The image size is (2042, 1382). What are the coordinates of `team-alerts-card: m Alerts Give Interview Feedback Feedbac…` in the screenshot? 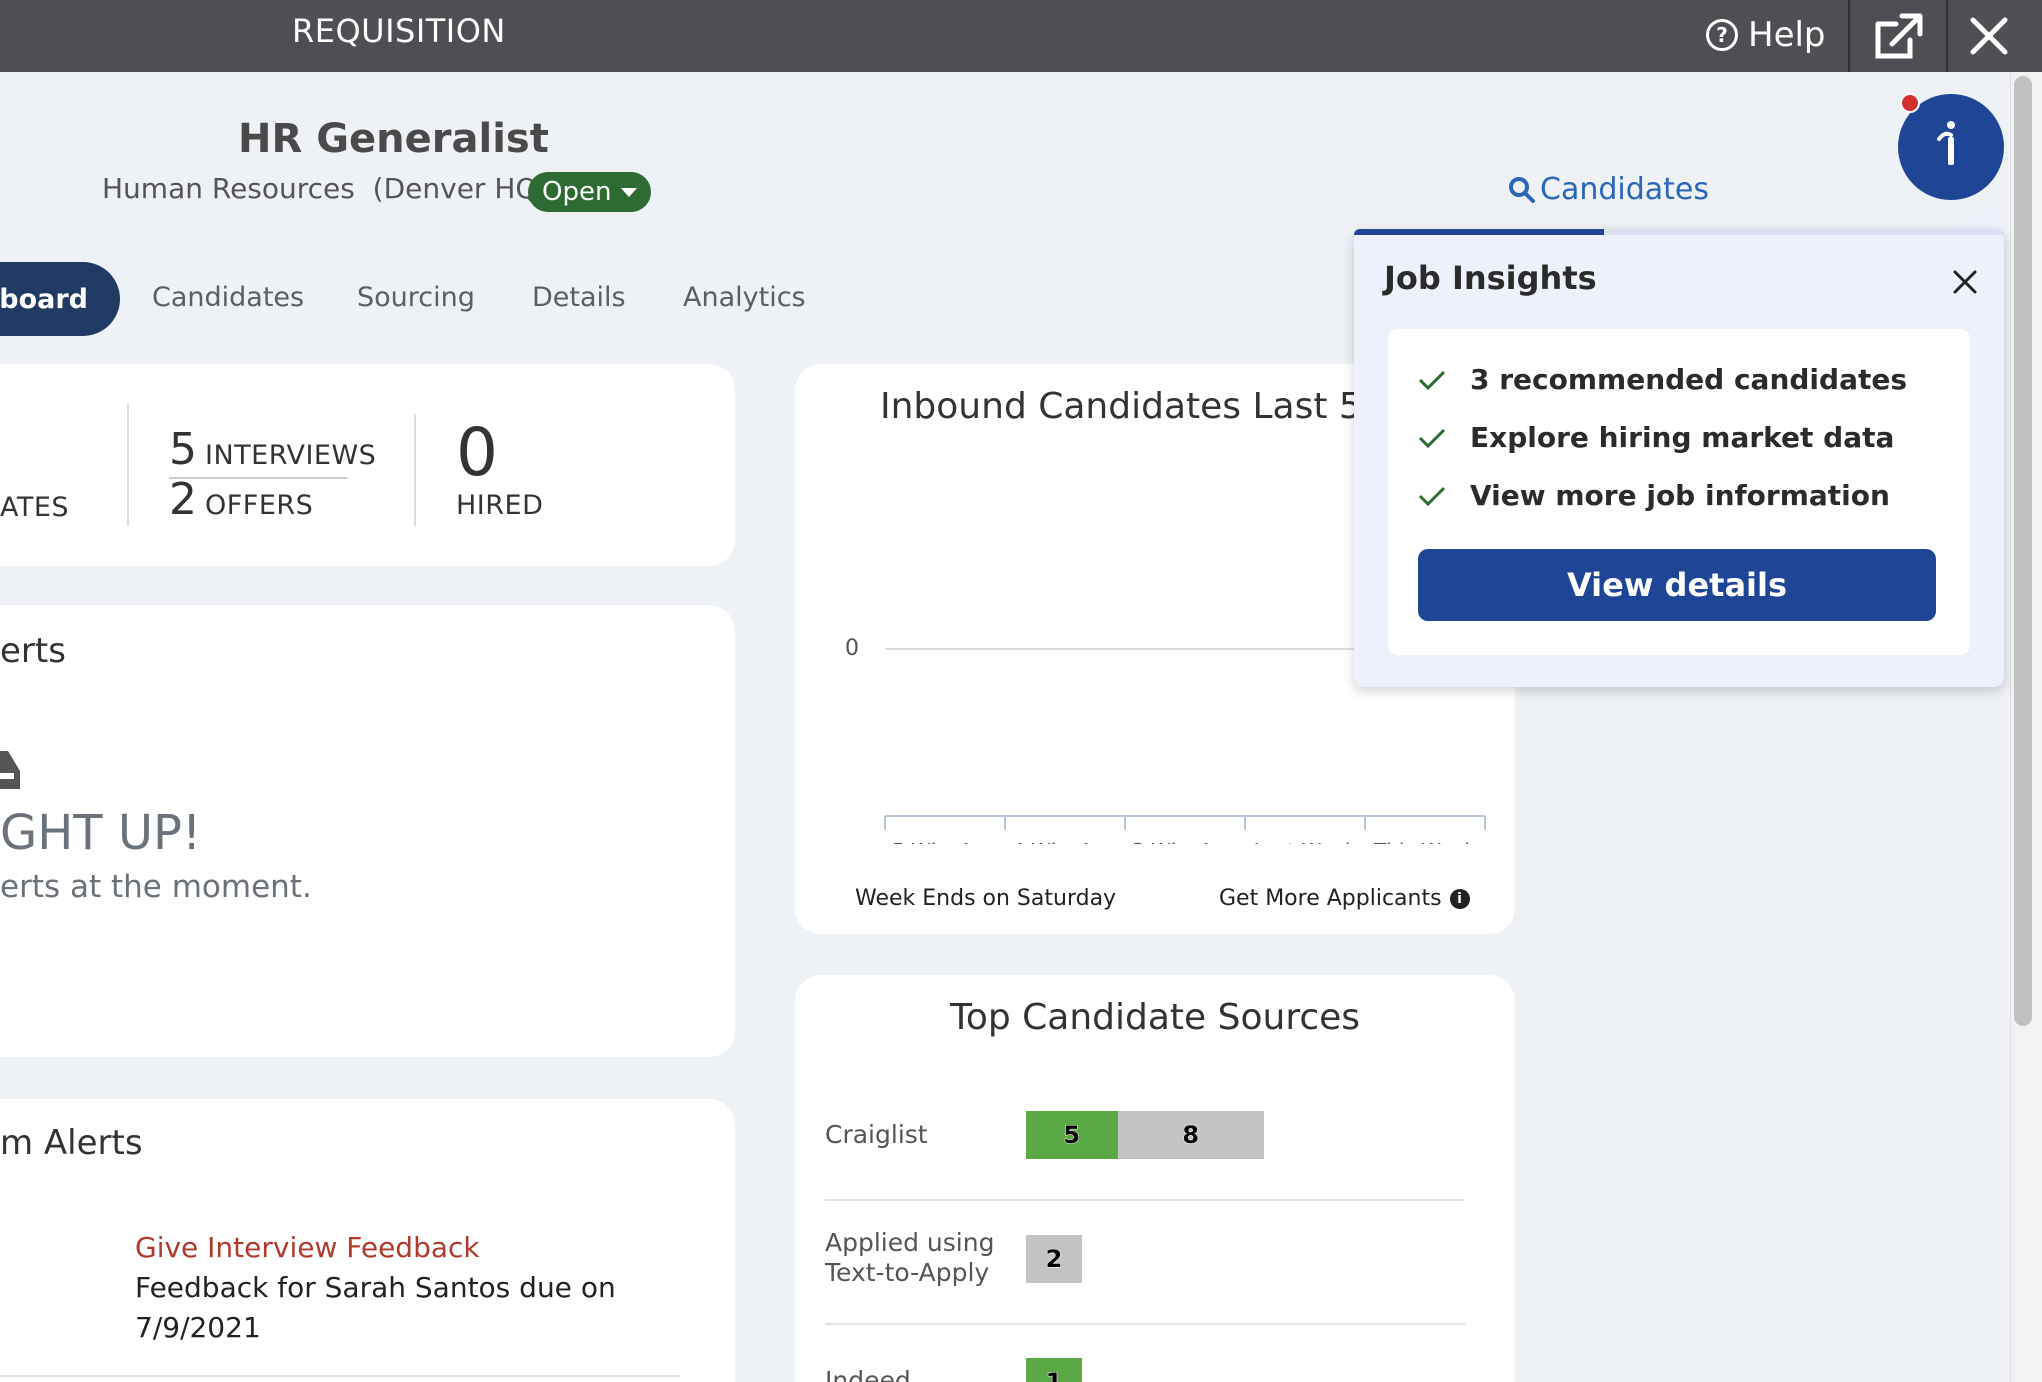 It's located at (367, 1240).